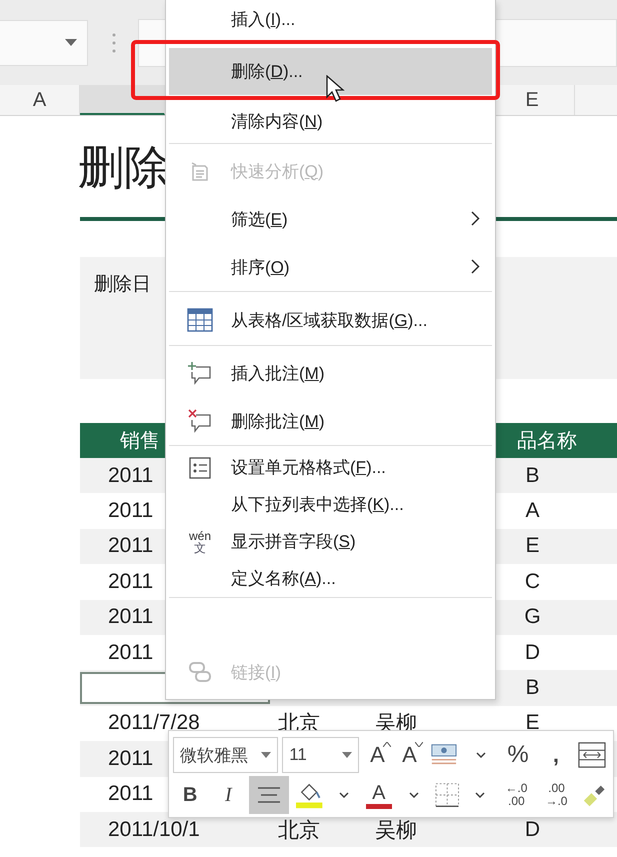 The width and height of the screenshot is (617, 857). What do you see at coordinates (124, 167) in the screenshot?
I see `sheet-title: 删除` at bounding box center [124, 167].